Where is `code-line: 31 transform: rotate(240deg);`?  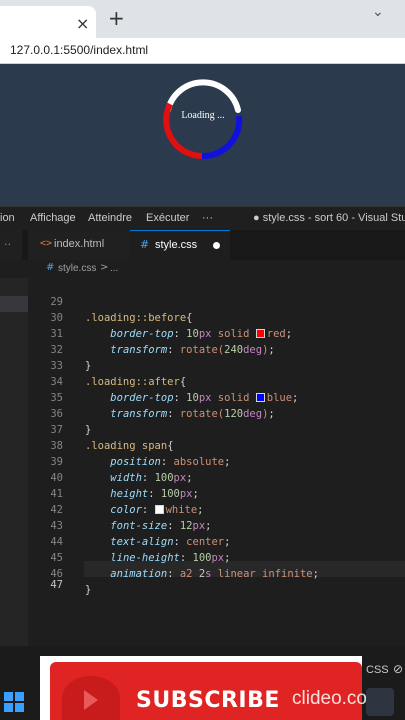
code-line: 31 transform: rotate(240deg); is located at coordinates (216, 333).